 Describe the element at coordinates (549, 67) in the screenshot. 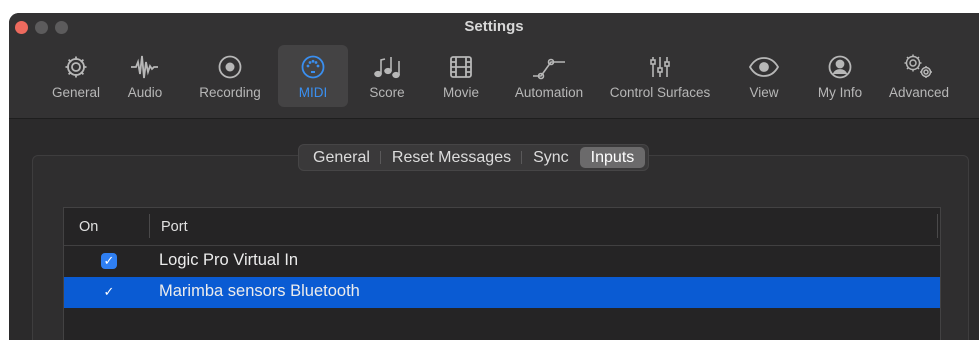

I see `automation-curve-icon` at that location.